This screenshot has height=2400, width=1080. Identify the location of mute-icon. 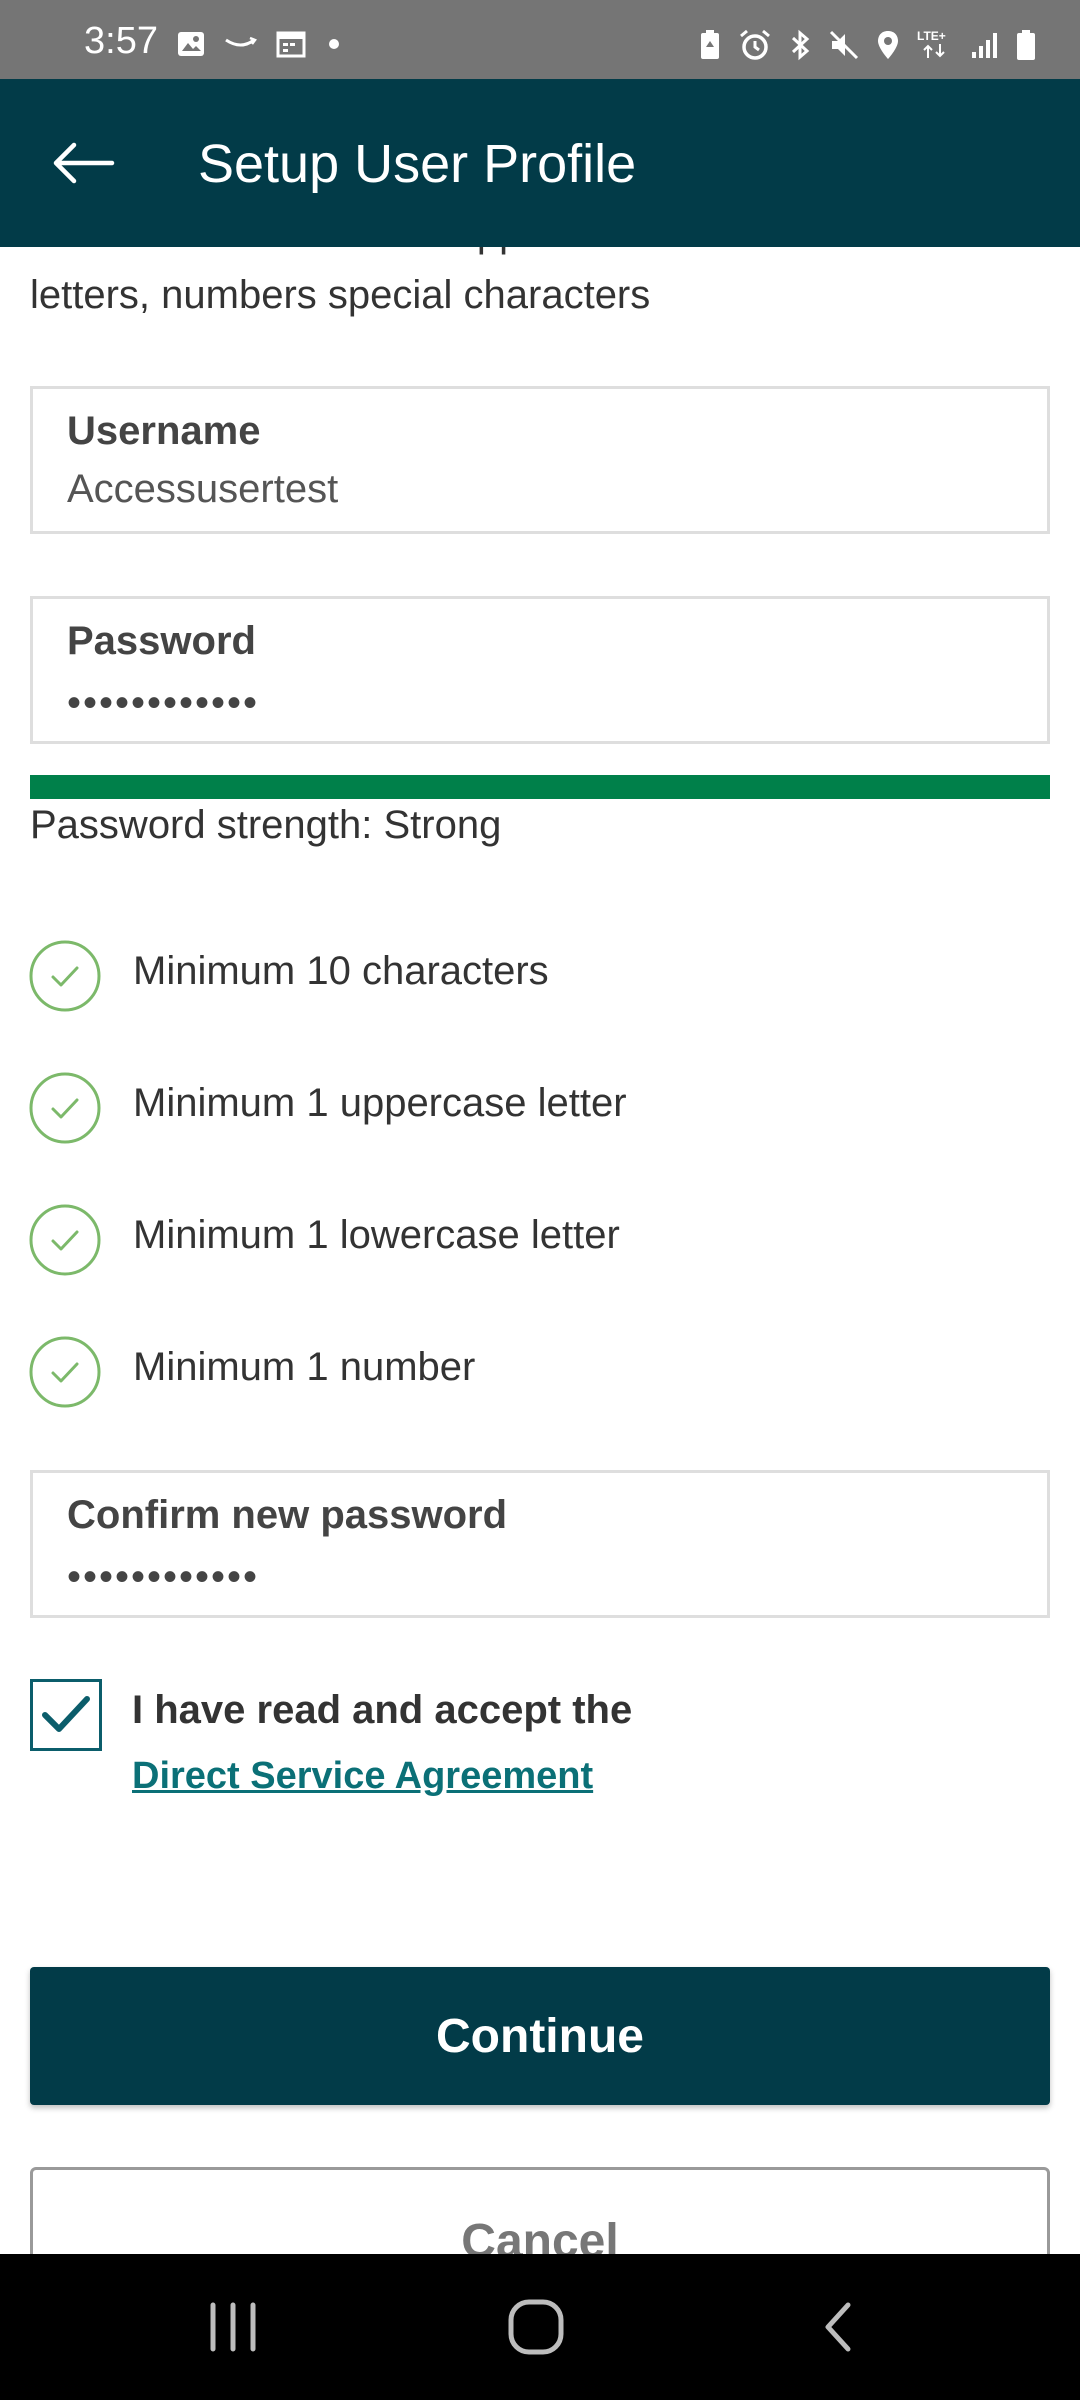
(844, 47).